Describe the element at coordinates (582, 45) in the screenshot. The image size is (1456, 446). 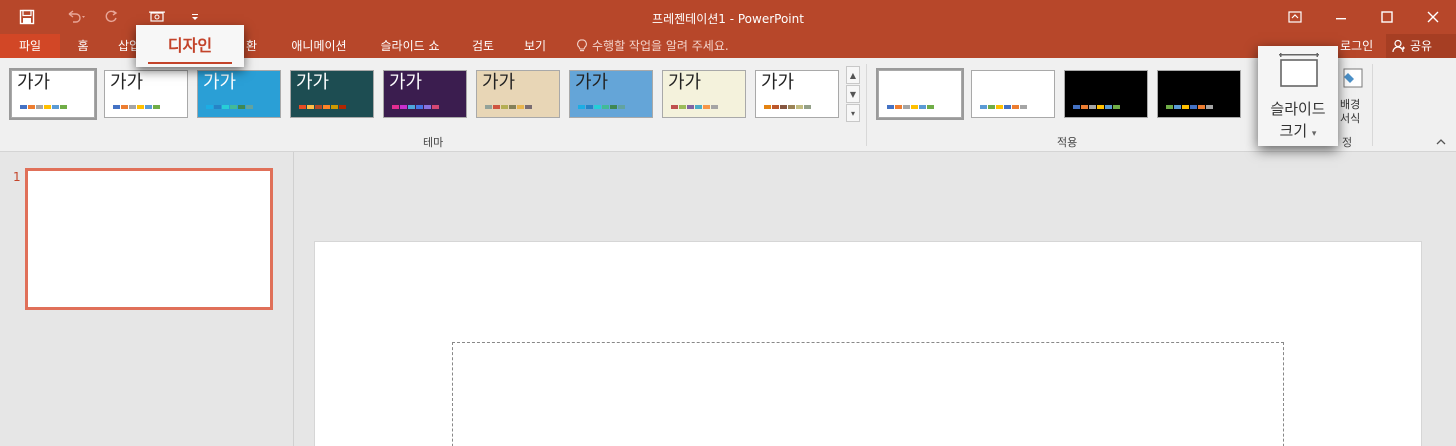
I see `lightbulb-icon` at that location.